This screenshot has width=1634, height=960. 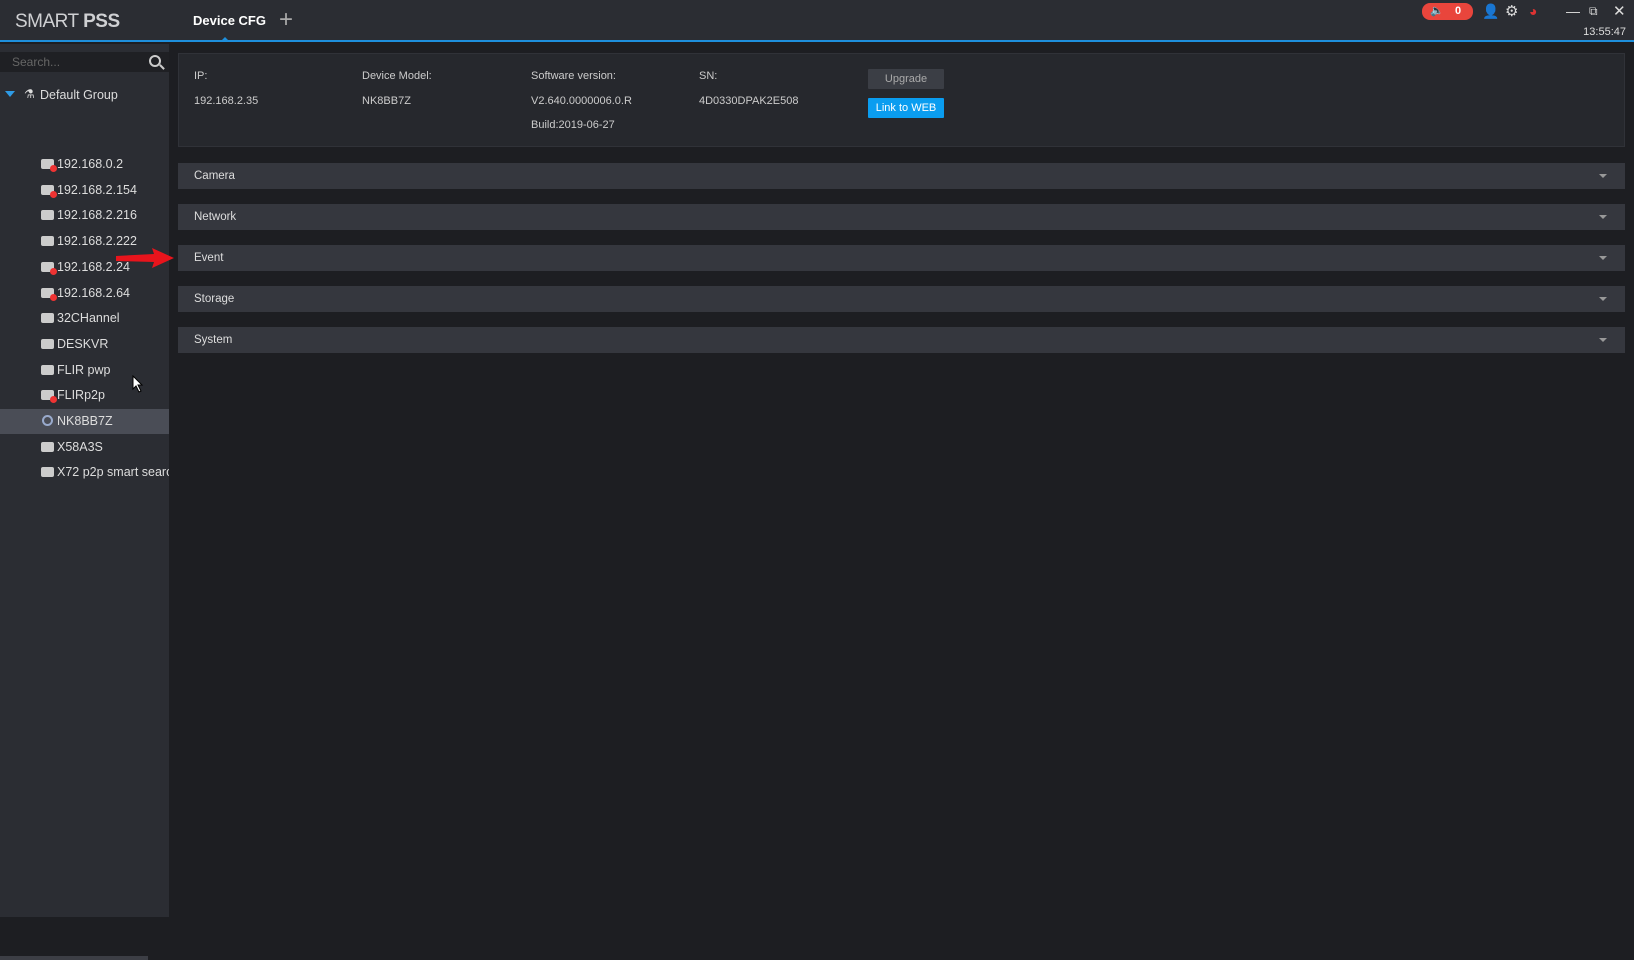 What do you see at coordinates (80, 446) in the screenshot?
I see `device-label: X58A3S` at bounding box center [80, 446].